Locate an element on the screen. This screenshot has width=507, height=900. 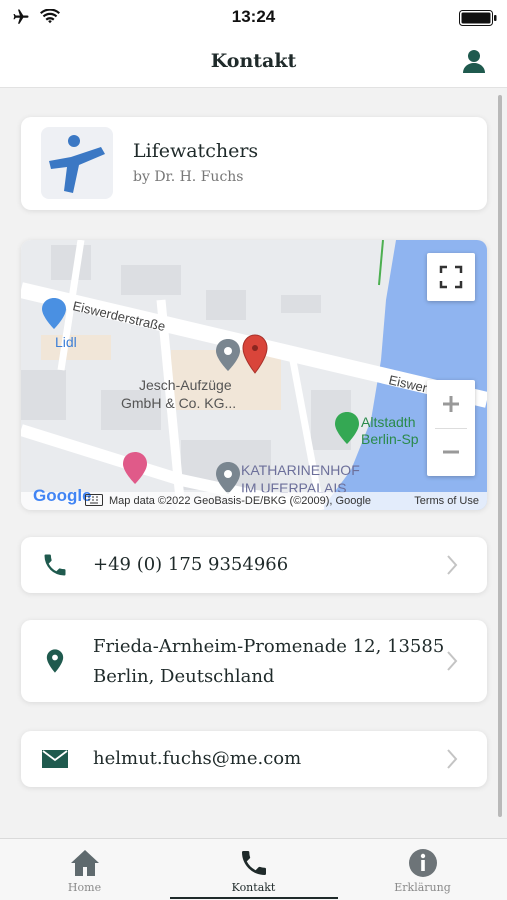
tab-label: Home is located at coordinates (84, 887).